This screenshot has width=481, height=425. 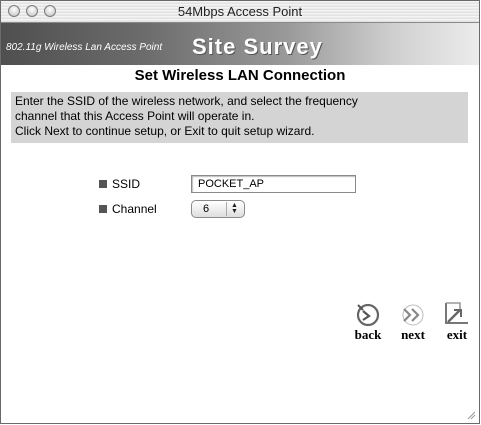 I want to click on back-button: back, so click(x=368, y=322).